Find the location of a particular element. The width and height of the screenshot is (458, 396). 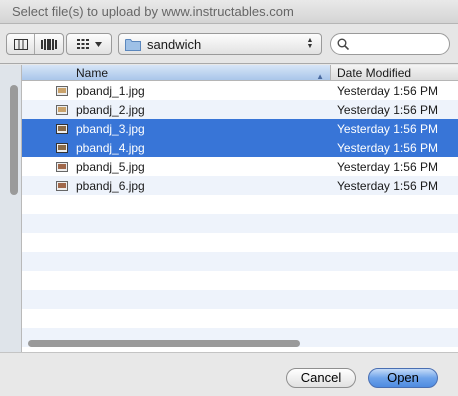

column-header-name-label: Name is located at coordinates (92, 73).